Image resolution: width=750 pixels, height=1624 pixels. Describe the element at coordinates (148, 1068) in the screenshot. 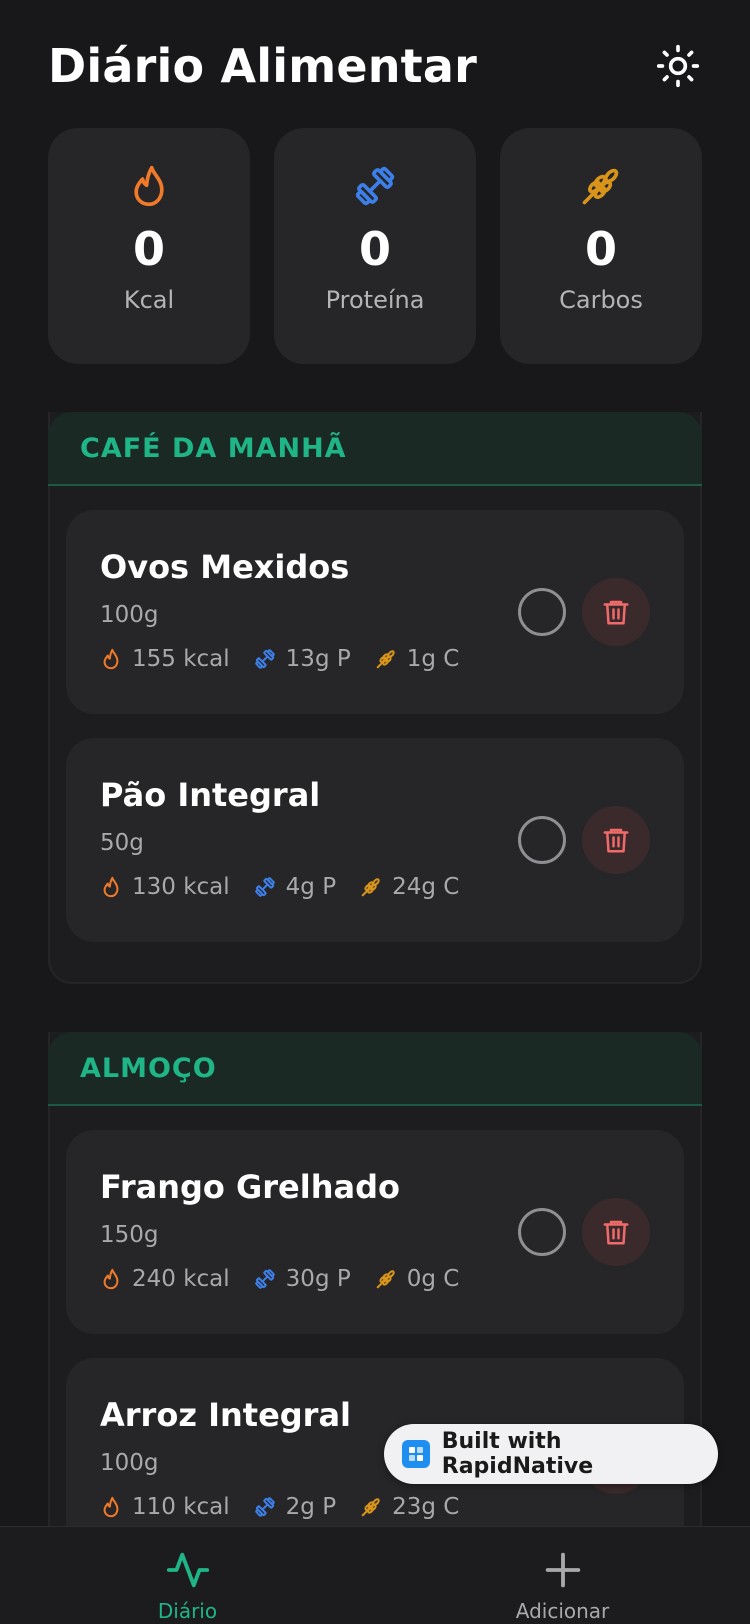

I see `meal-title: ALMOÇO` at that location.